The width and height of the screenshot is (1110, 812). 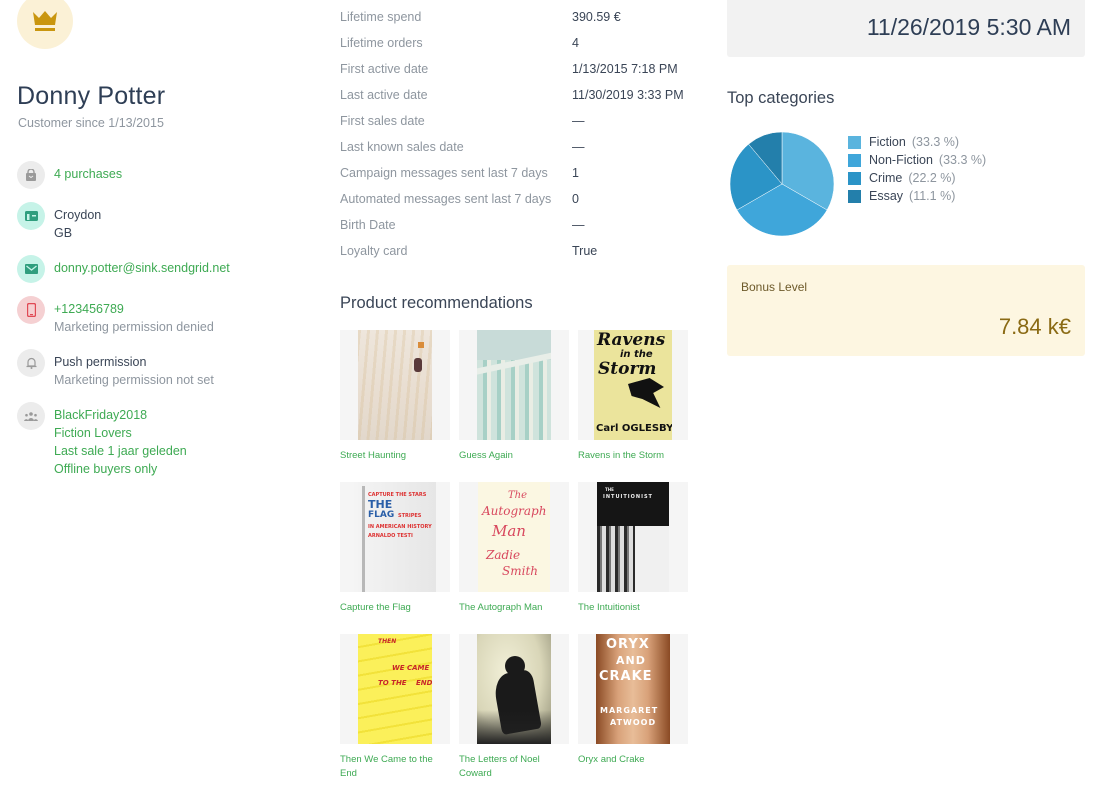 I want to click on stat-value: 1, so click(x=575, y=173).